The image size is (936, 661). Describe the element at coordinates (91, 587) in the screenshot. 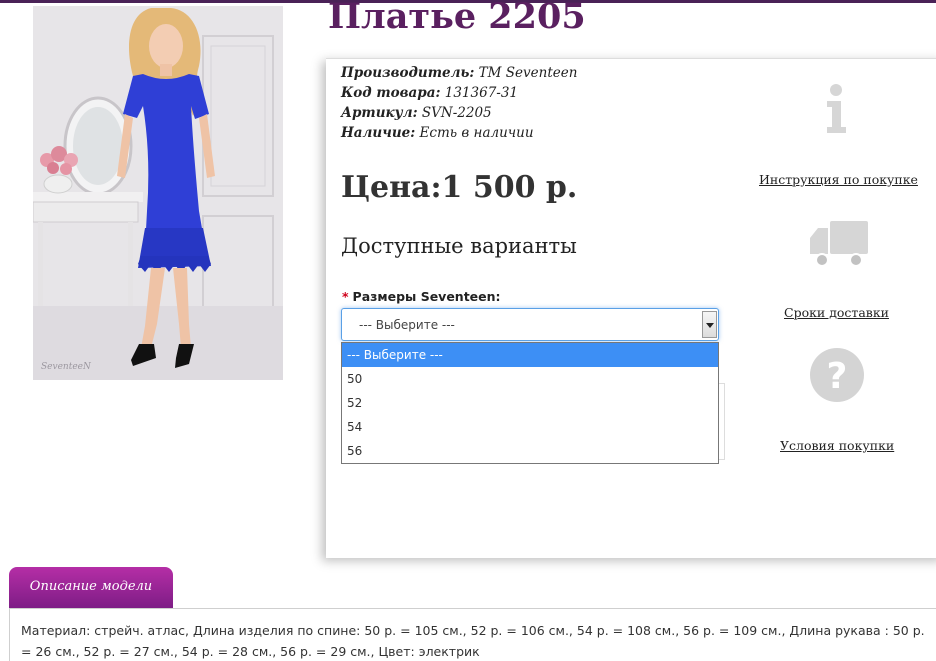

I see `tab-description: Описание модели` at that location.